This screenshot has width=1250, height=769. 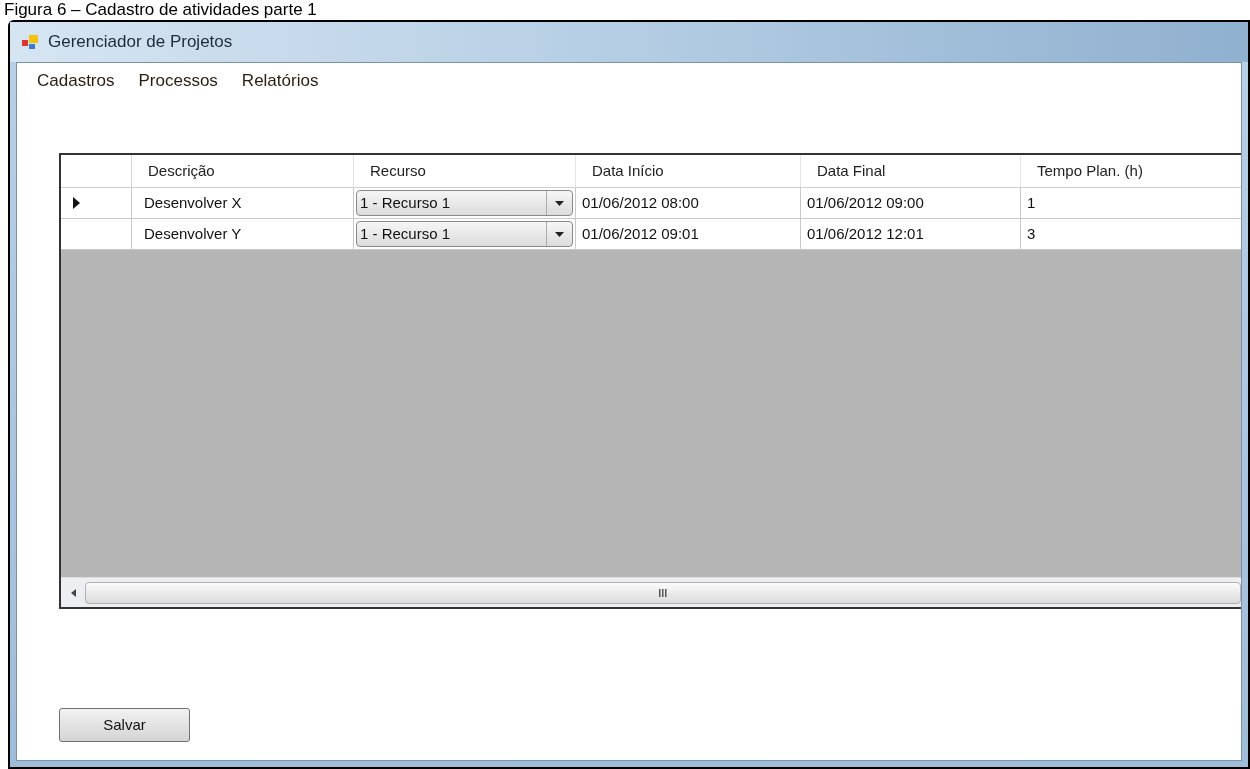 What do you see at coordinates (1135, 171) in the screenshot?
I see `column-header: Tempo Plan. (h)` at bounding box center [1135, 171].